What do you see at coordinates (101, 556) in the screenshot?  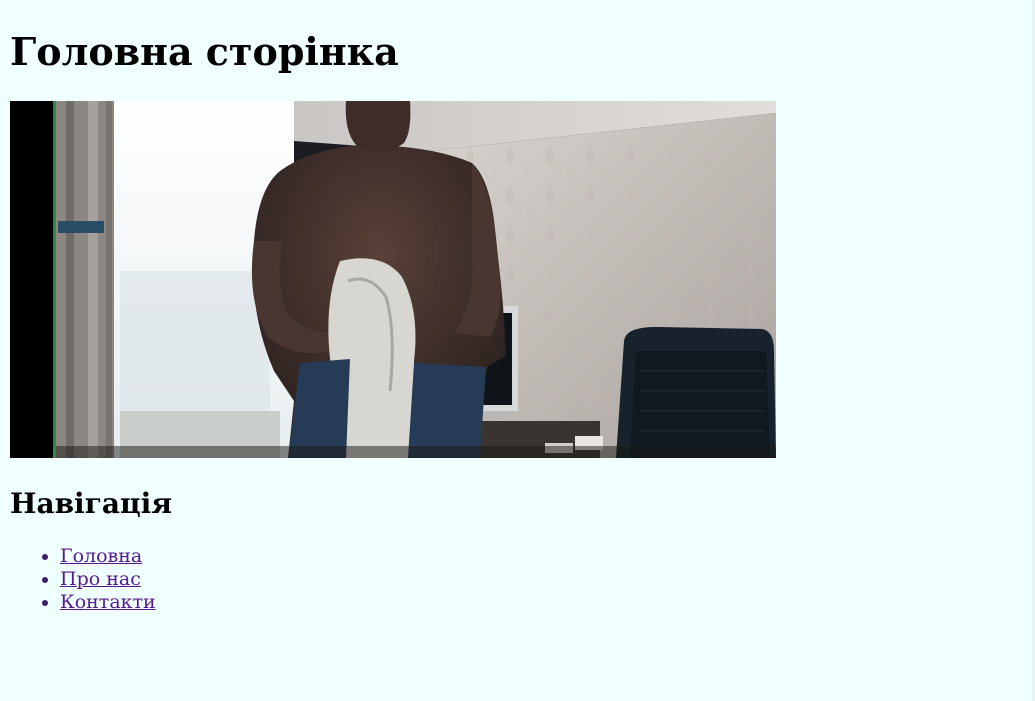 I see `nav-link-home: Головна` at bounding box center [101, 556].